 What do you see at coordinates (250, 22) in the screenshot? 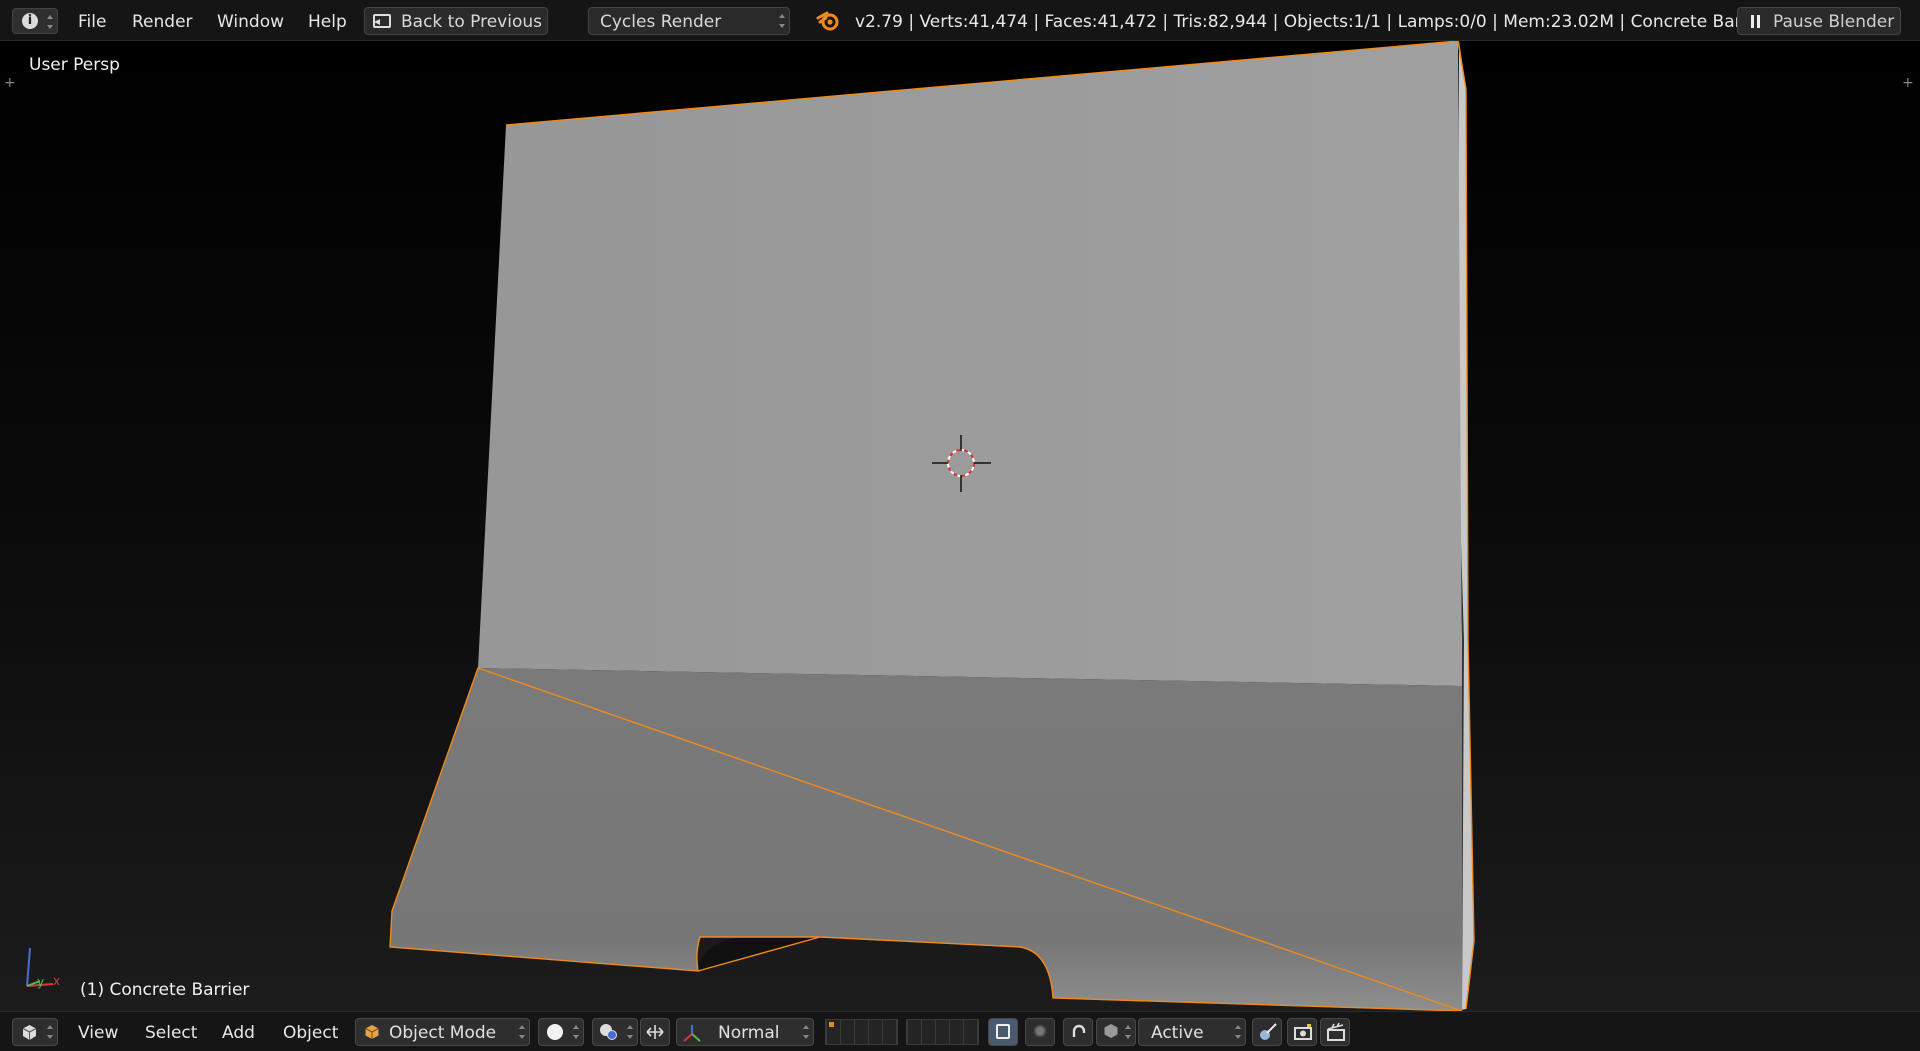
I see `menu-window: Window` at bounding box center [250, 22].